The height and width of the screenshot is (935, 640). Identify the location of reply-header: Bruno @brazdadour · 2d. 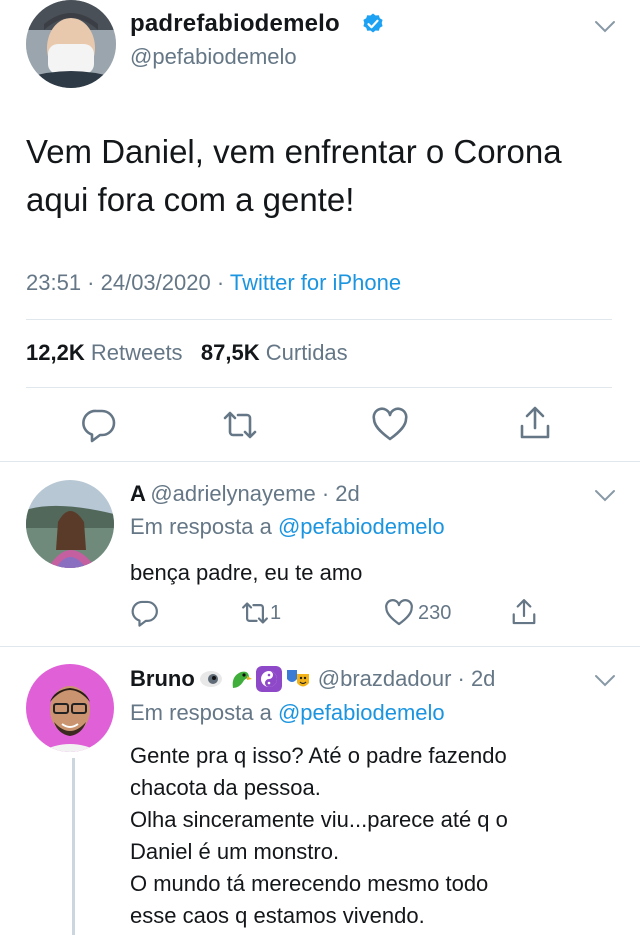
(312, 679).